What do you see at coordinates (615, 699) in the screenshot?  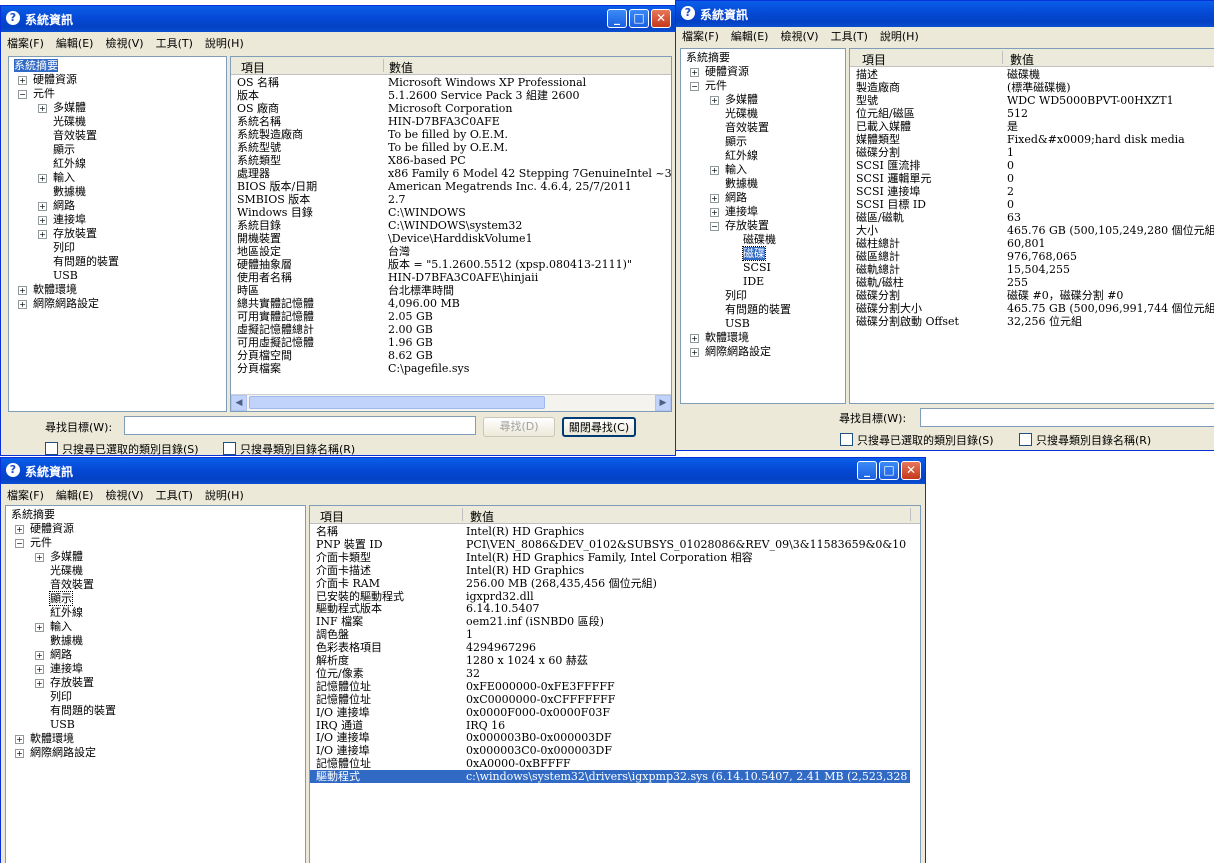 I see `table-row: 記憶體位址 0xC0000000-0xCFFFFFFF` at bounding box center [615, 699].